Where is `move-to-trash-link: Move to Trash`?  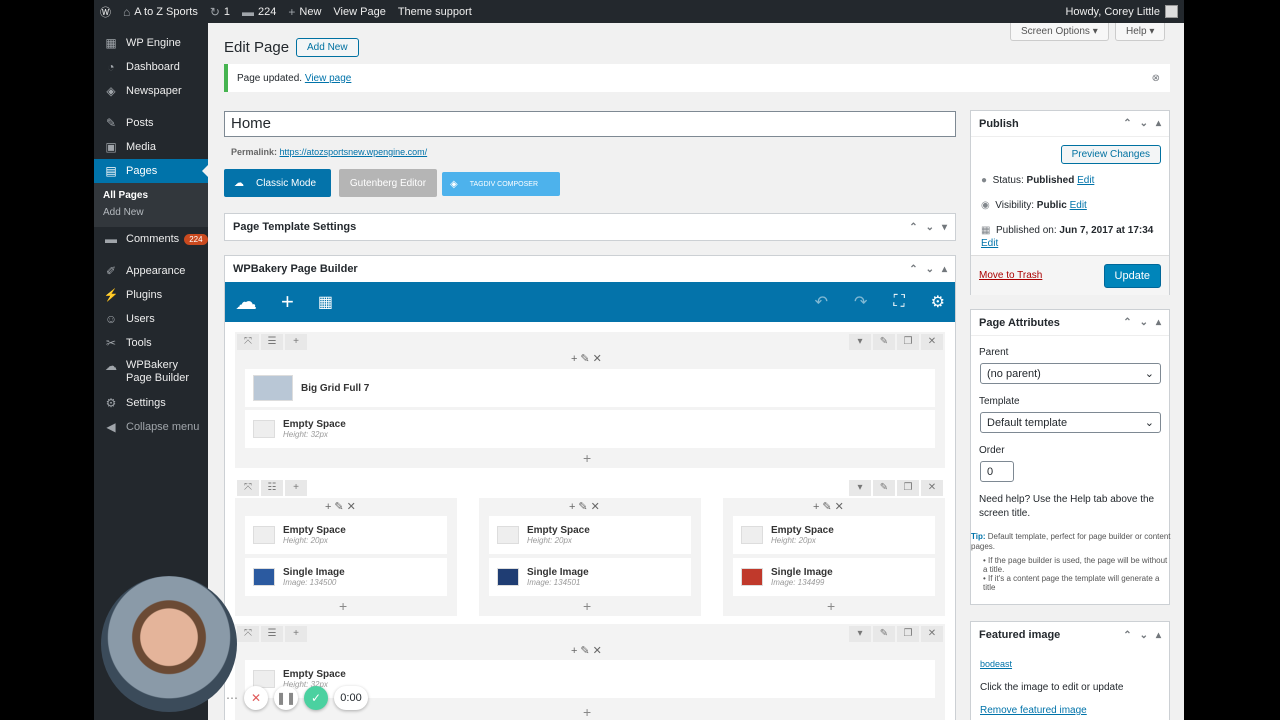 move-to-trash-link: Move to Trash is located at coordinates (1010, 275).